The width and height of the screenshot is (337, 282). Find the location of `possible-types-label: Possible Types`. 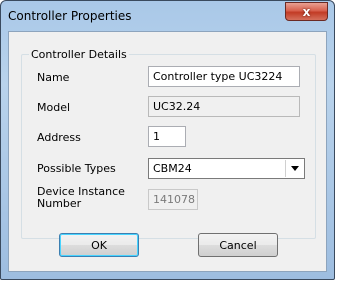

possible-types-label: Possible Types is located at coordinates (76, 168).